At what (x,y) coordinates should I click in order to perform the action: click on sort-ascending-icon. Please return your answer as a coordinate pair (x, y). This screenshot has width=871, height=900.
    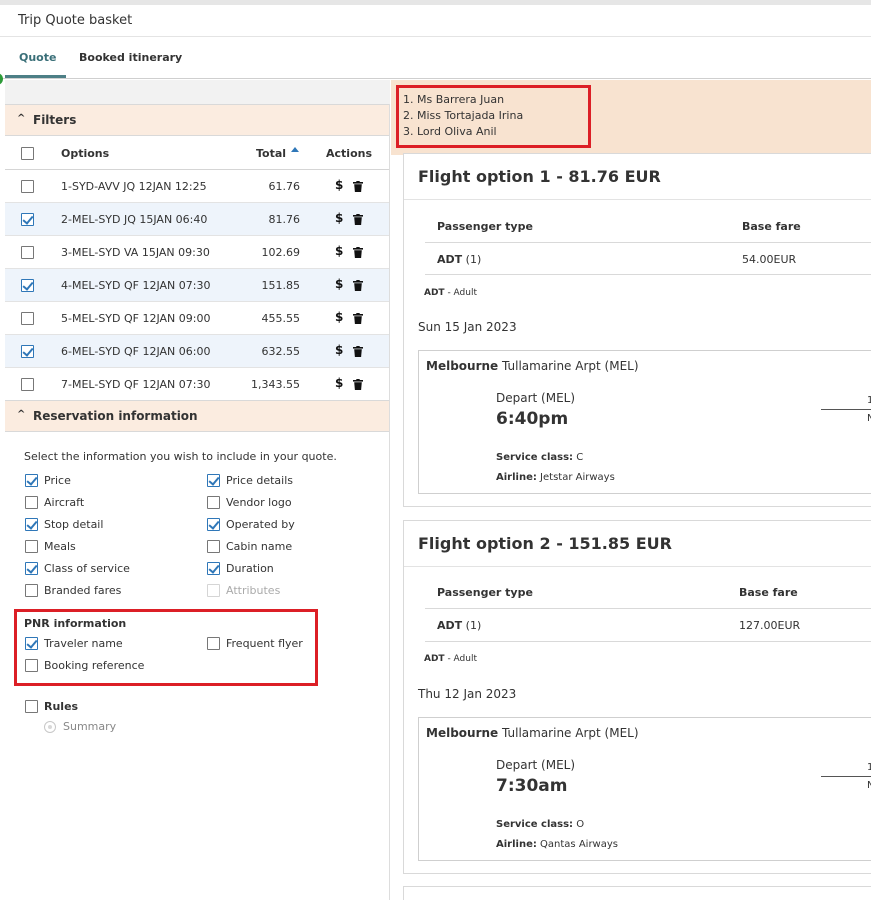
    Looking at the image, I should click on (295, 149).